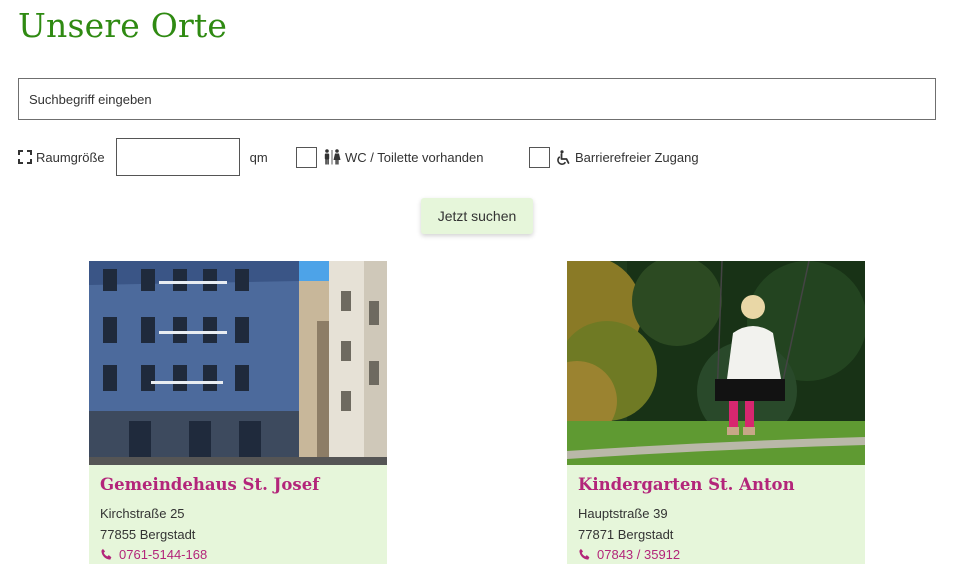 This screenshot has height=564, width=956. What do you see at coordinates (332, 157) in the screenshot?
I see `restroom-icon` at bounding box center [332, 157].